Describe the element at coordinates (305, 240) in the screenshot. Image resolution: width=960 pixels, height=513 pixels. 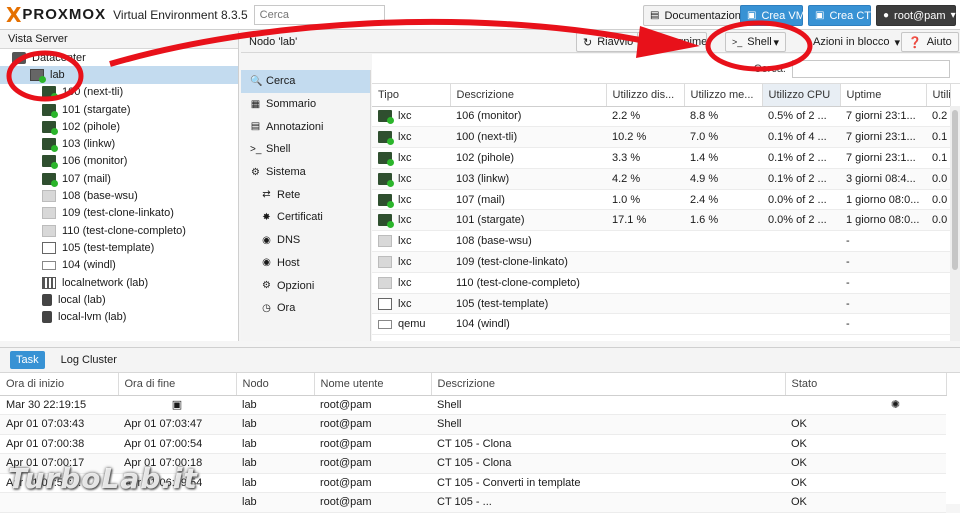
I see `nav-item-dns: ◉ DNS` at that location.